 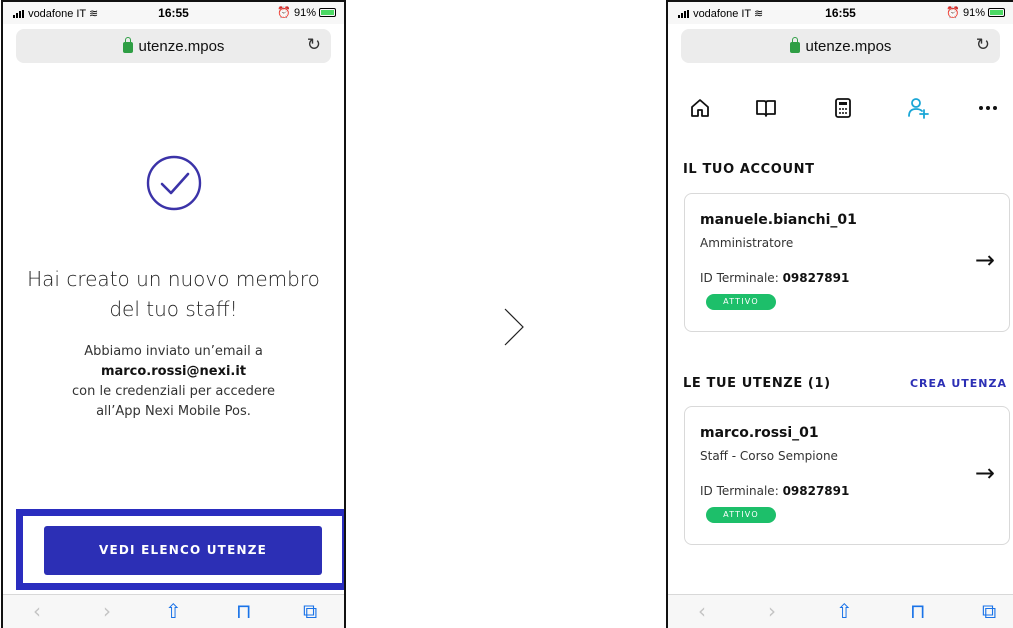 I want to click on nav-more, so click(x=988, y=108).